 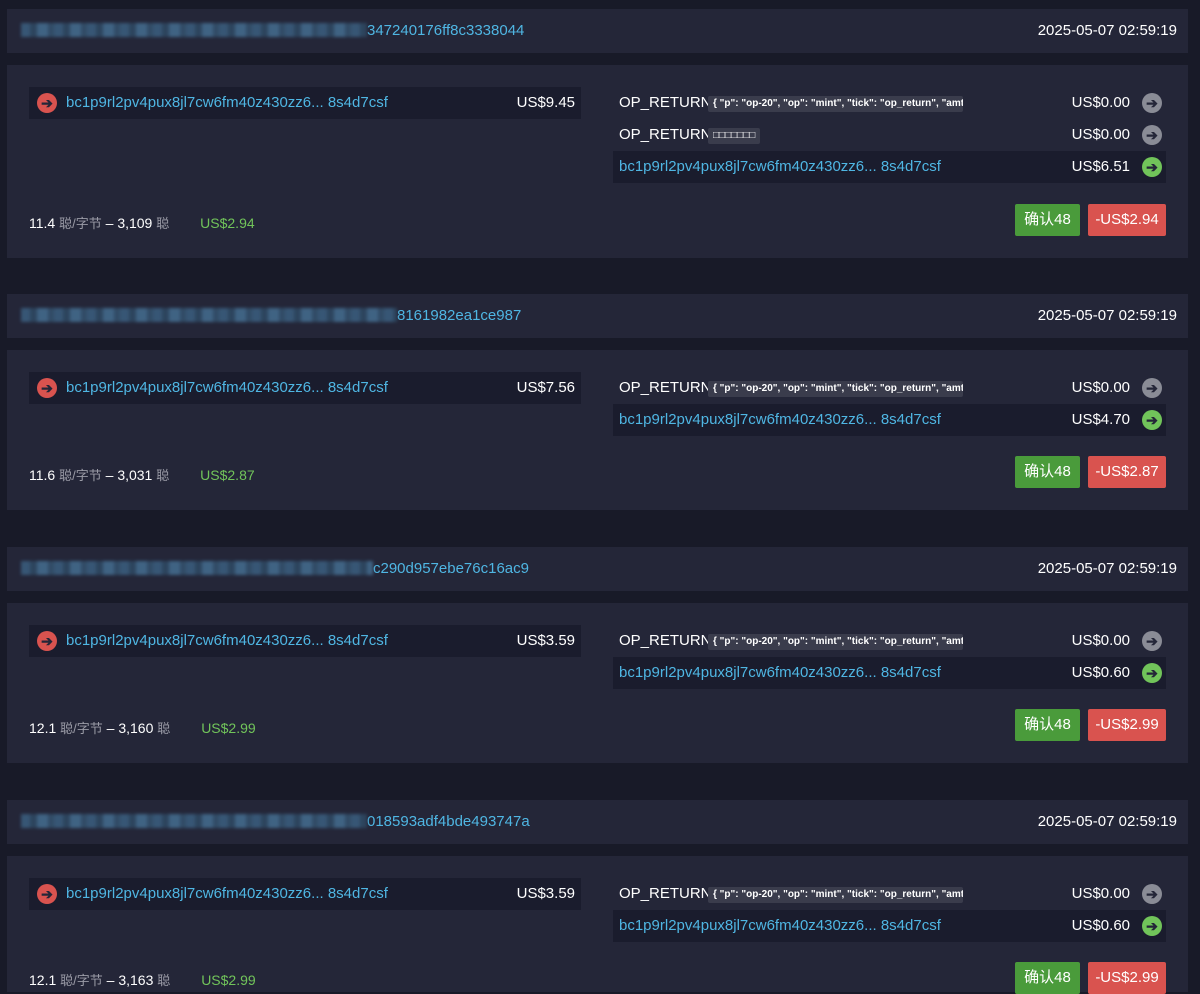 I want to click on transaction-header: c290d957ebe76c16ac9 2025-05-07 02:59:19, so click(x=597, y=569).